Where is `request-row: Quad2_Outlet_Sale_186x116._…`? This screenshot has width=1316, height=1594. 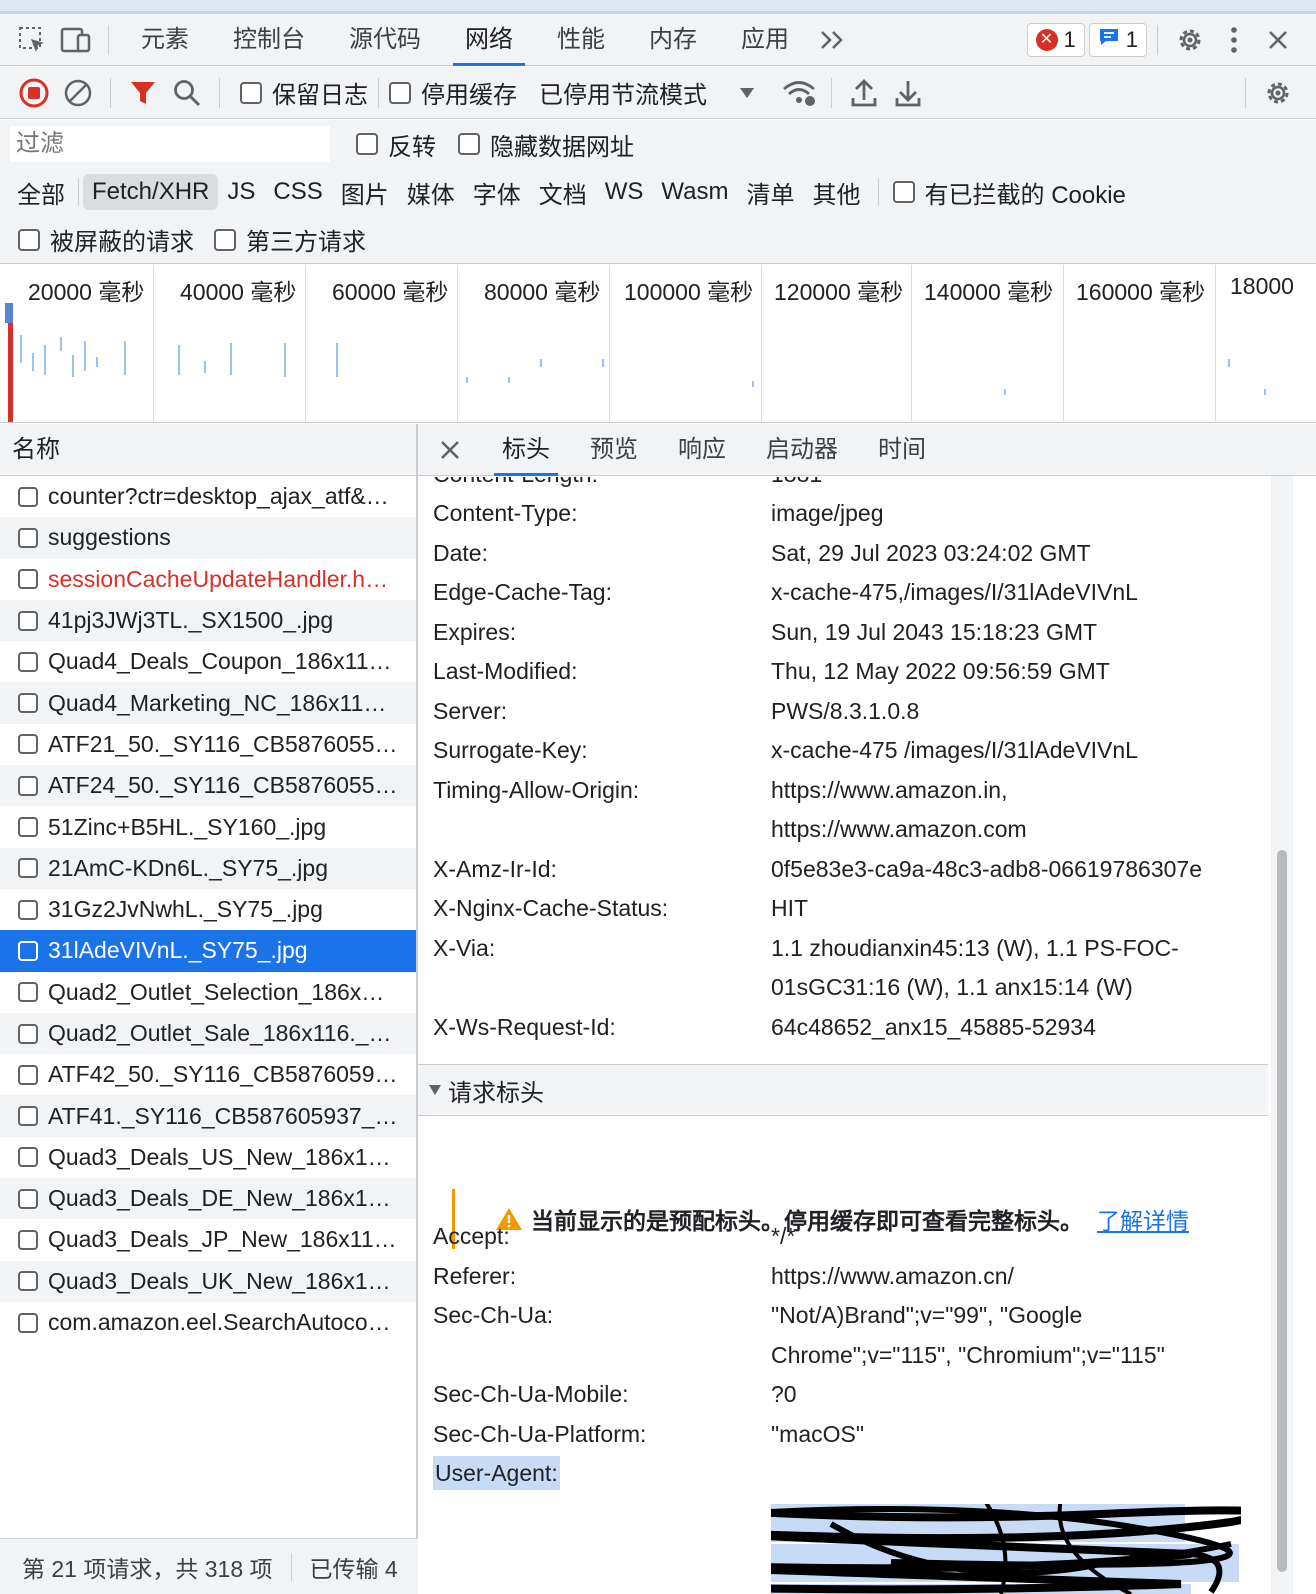
request-row: Quad2_Outlet_Sale_186x116._… is located at coordinates (208, 1033).